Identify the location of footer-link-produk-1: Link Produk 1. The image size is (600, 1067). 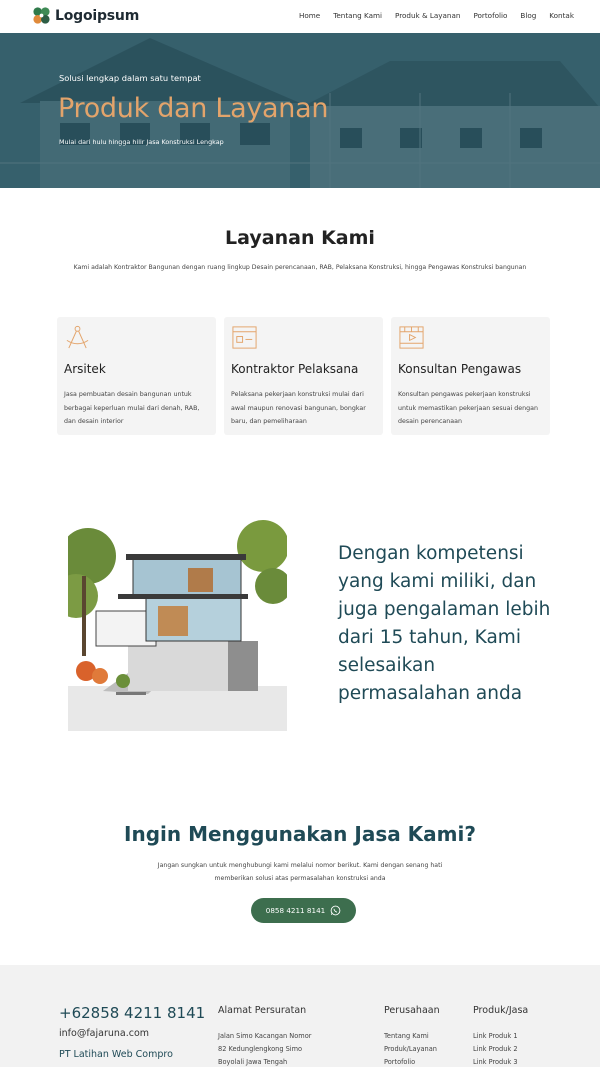
(495, 1036).